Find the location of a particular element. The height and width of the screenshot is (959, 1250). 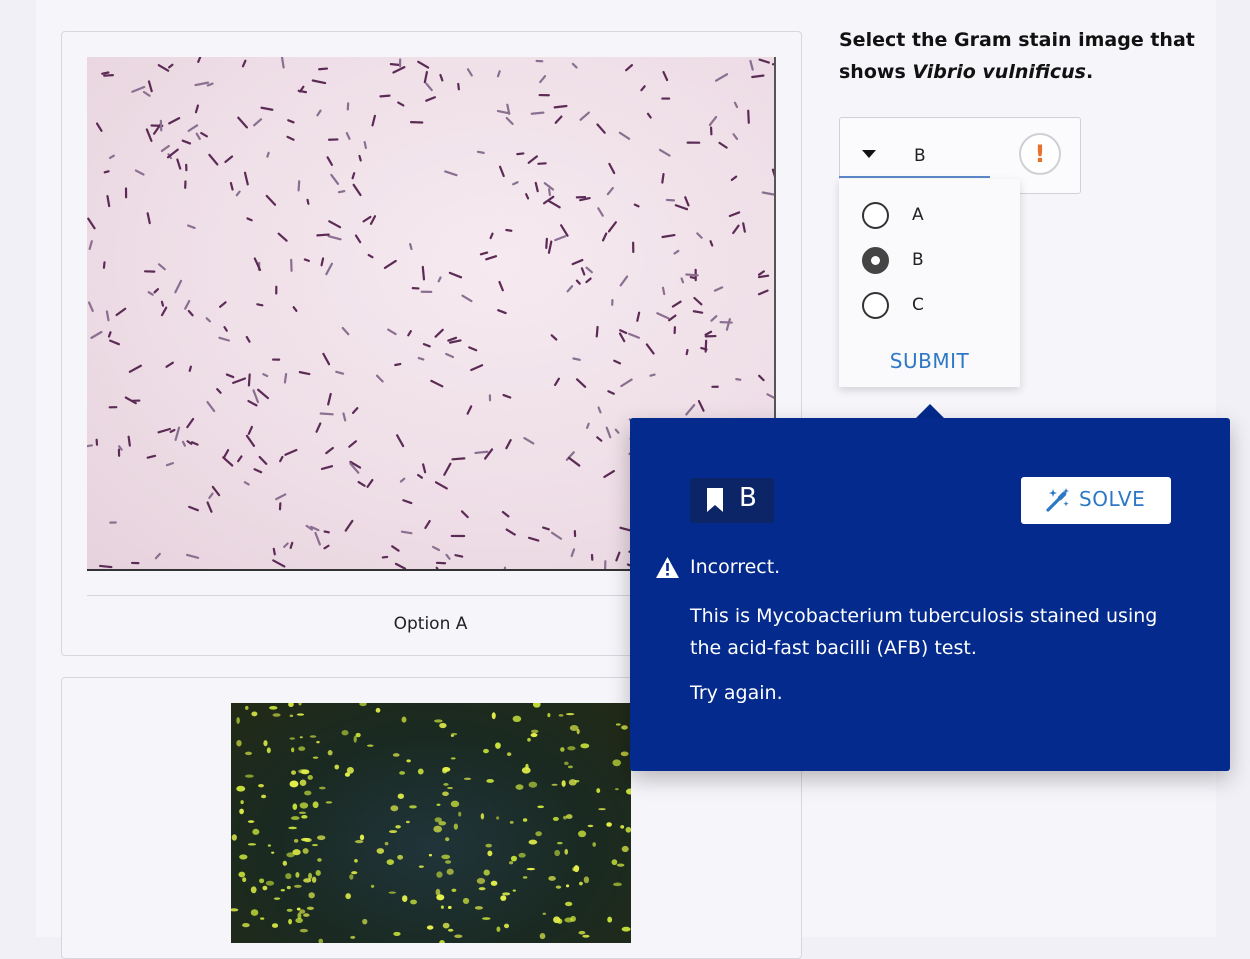

radio-a is located at coordinates (875, 215).